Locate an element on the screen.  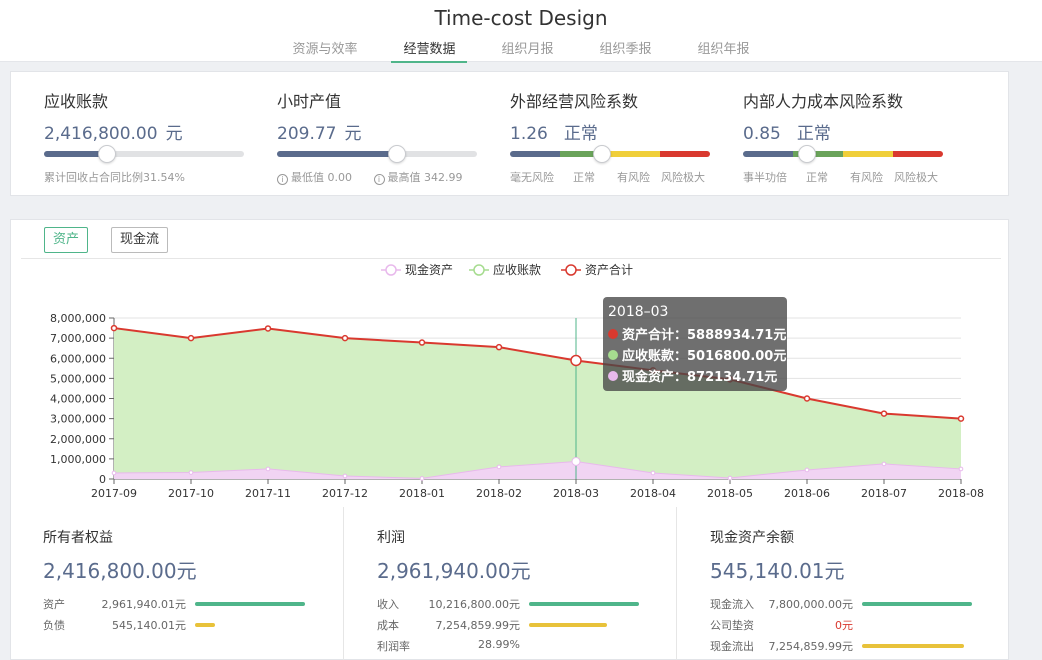
hourly-level-fill is located at coordinates (337, 154).